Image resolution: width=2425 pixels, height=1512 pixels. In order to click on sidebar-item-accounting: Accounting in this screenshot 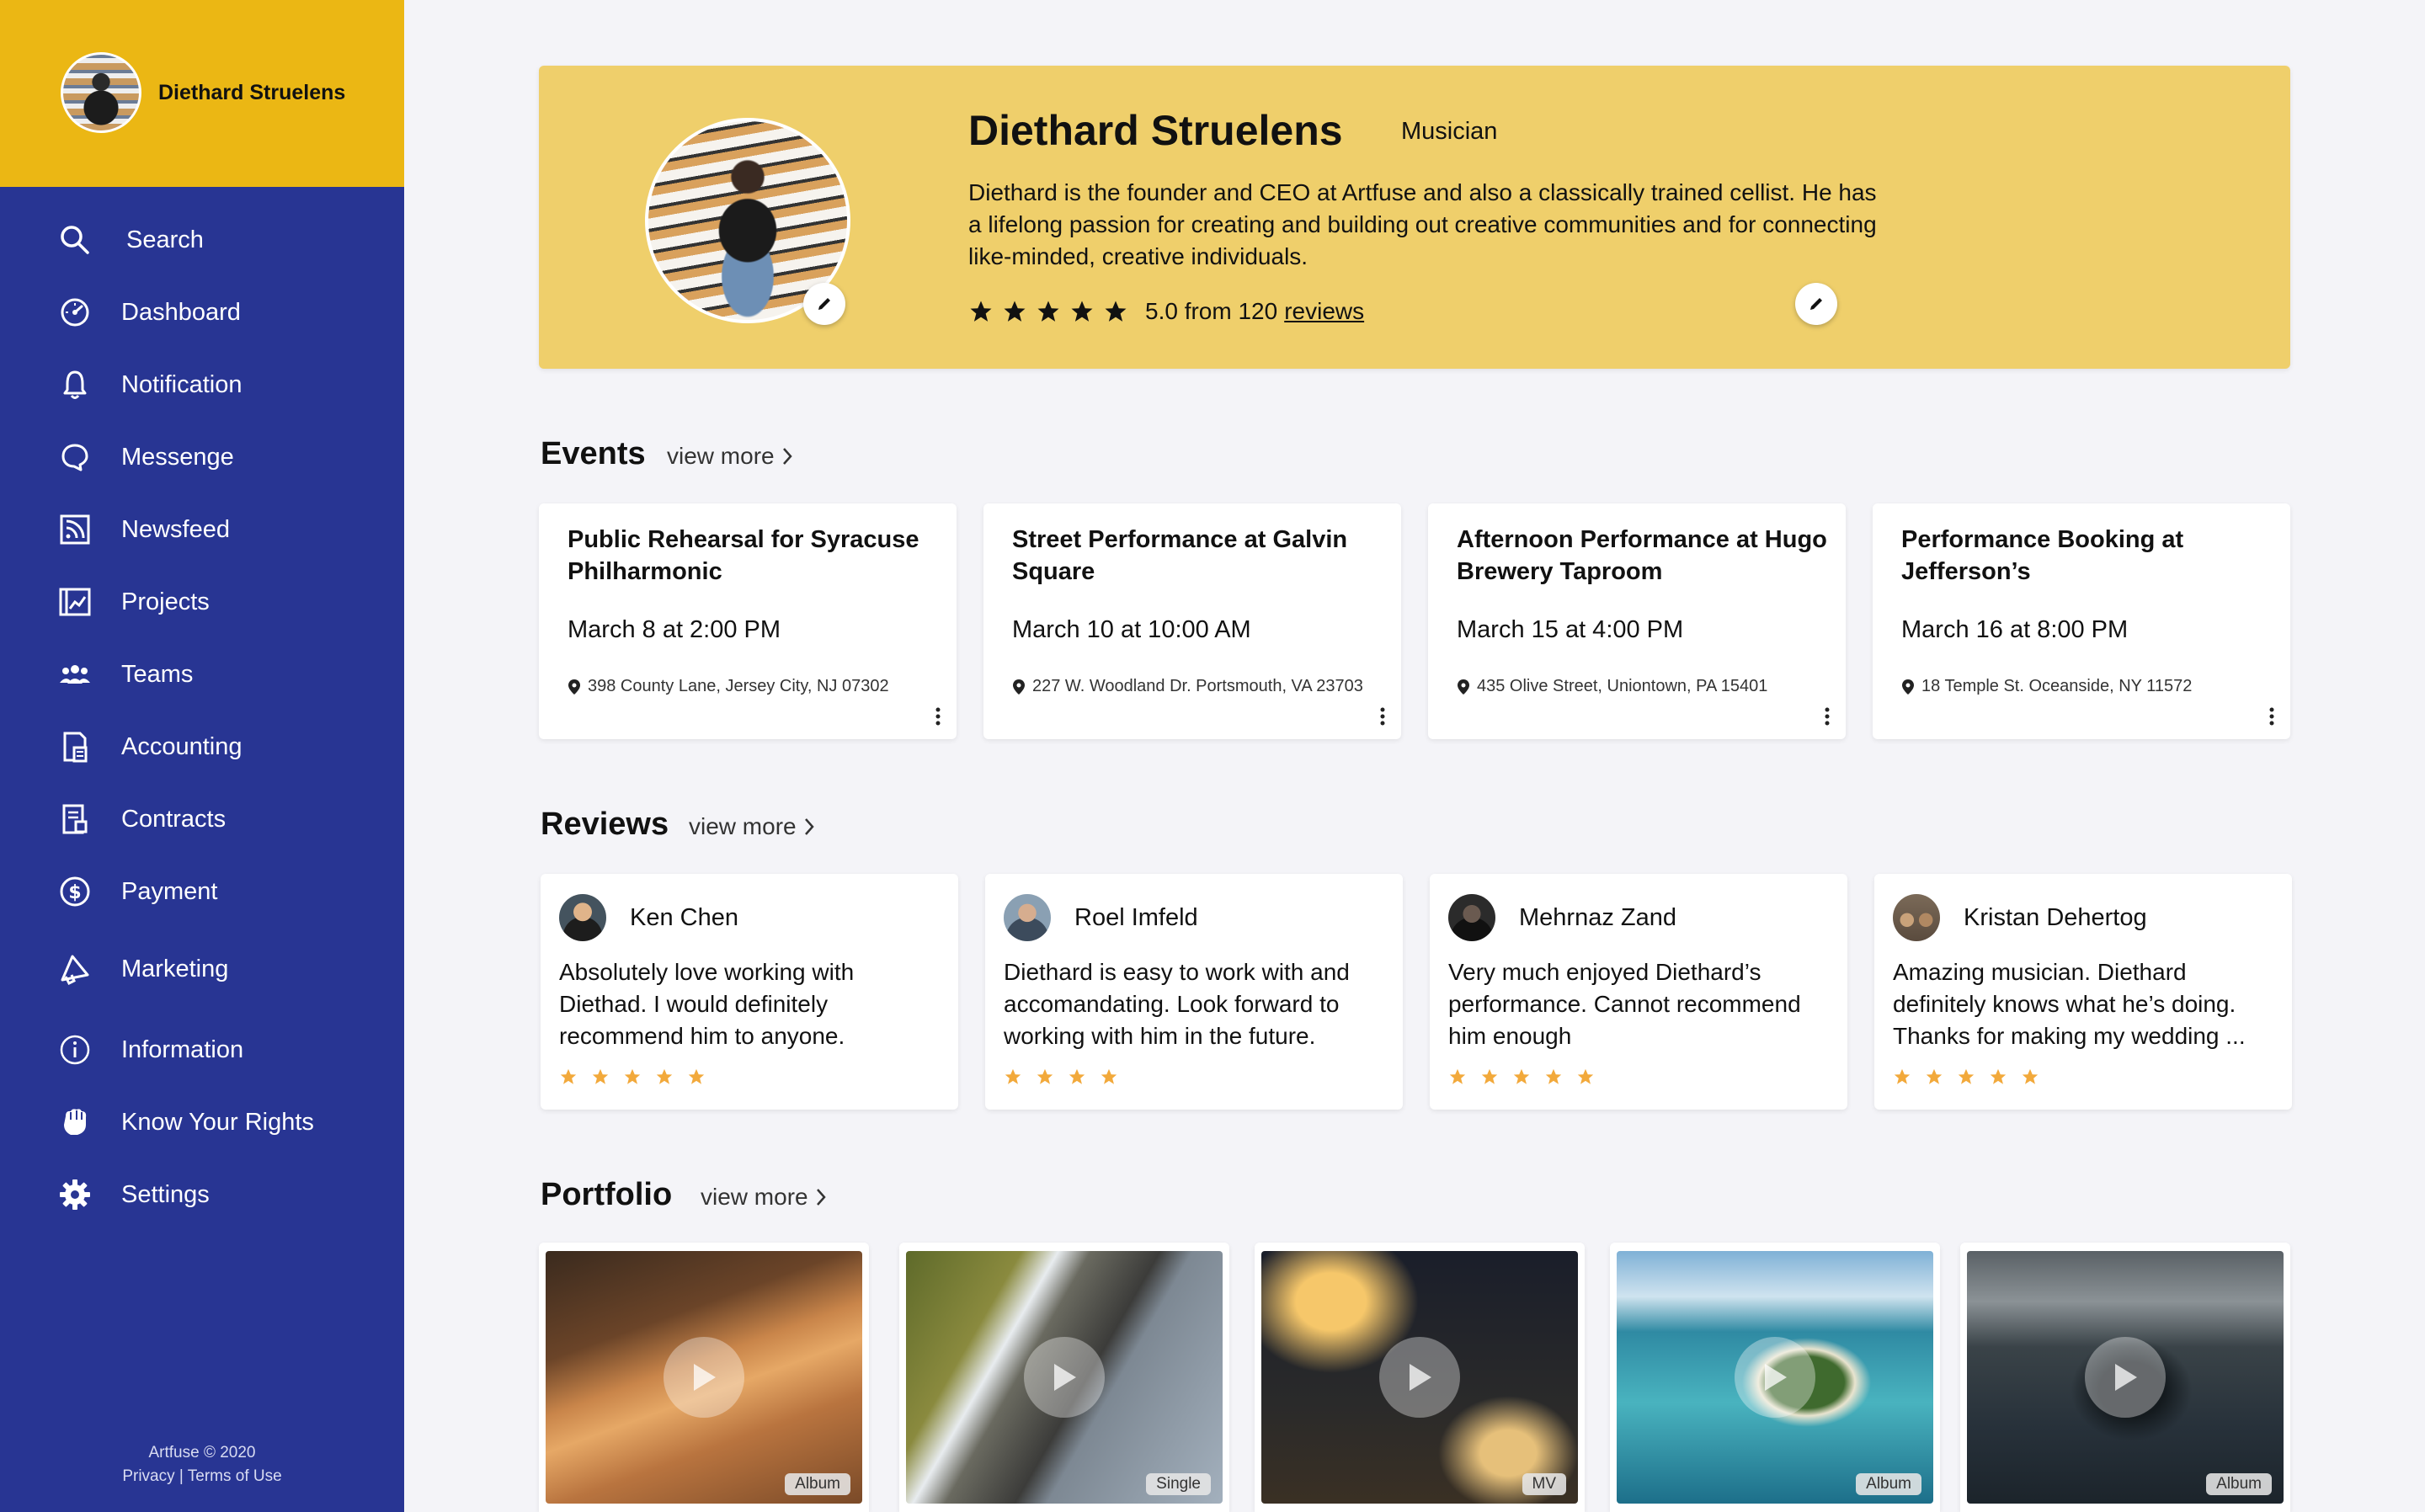, I will do `click(202, 747)`.